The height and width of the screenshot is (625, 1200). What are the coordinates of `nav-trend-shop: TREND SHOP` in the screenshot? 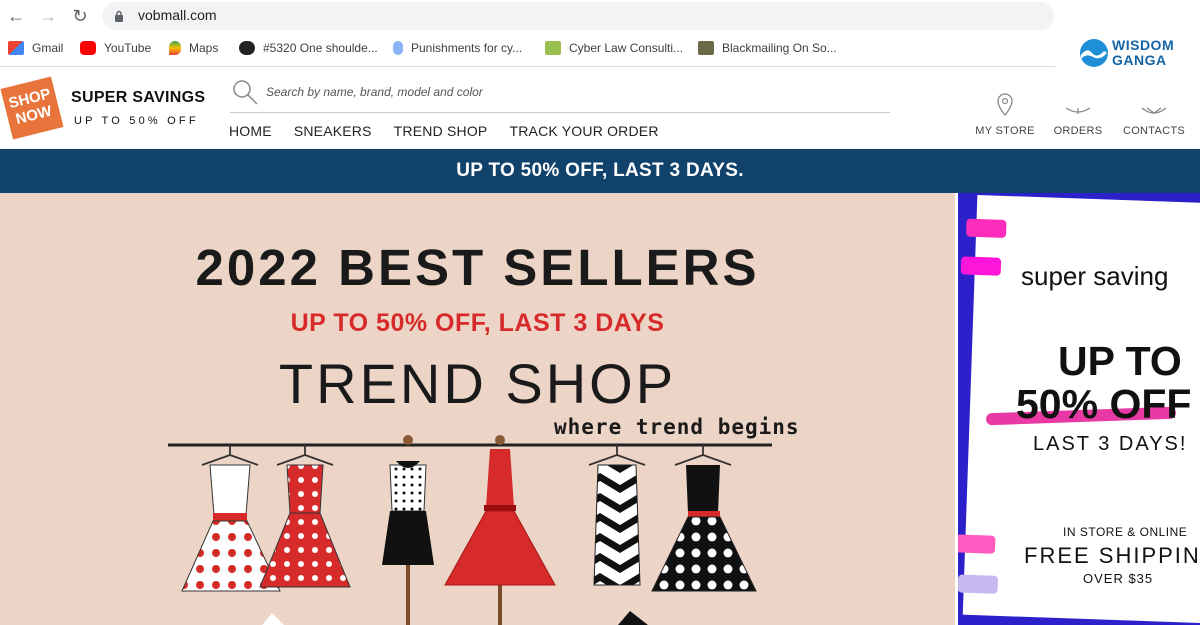 It's located at (441, 132).